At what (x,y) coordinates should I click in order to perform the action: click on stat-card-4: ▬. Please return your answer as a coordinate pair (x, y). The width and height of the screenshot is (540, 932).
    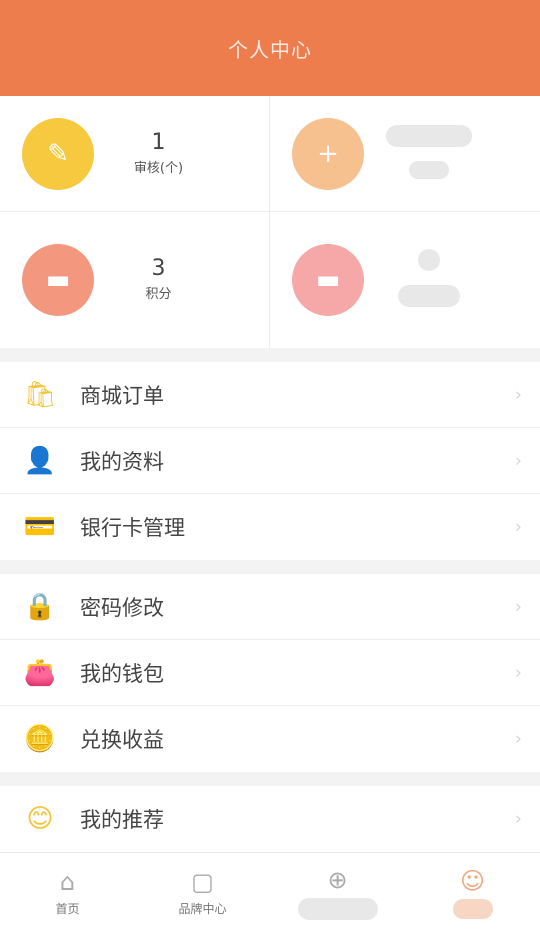
    Looking at the image, I should click on (405, 280).